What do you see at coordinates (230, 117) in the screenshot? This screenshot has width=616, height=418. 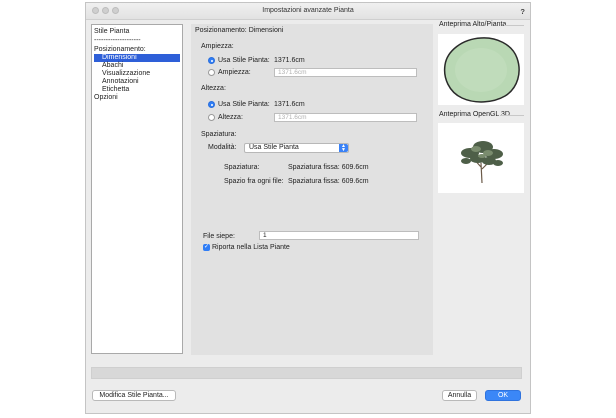 I see `altezza-custom-label: Altezza:` at bounding box center [230, 117].